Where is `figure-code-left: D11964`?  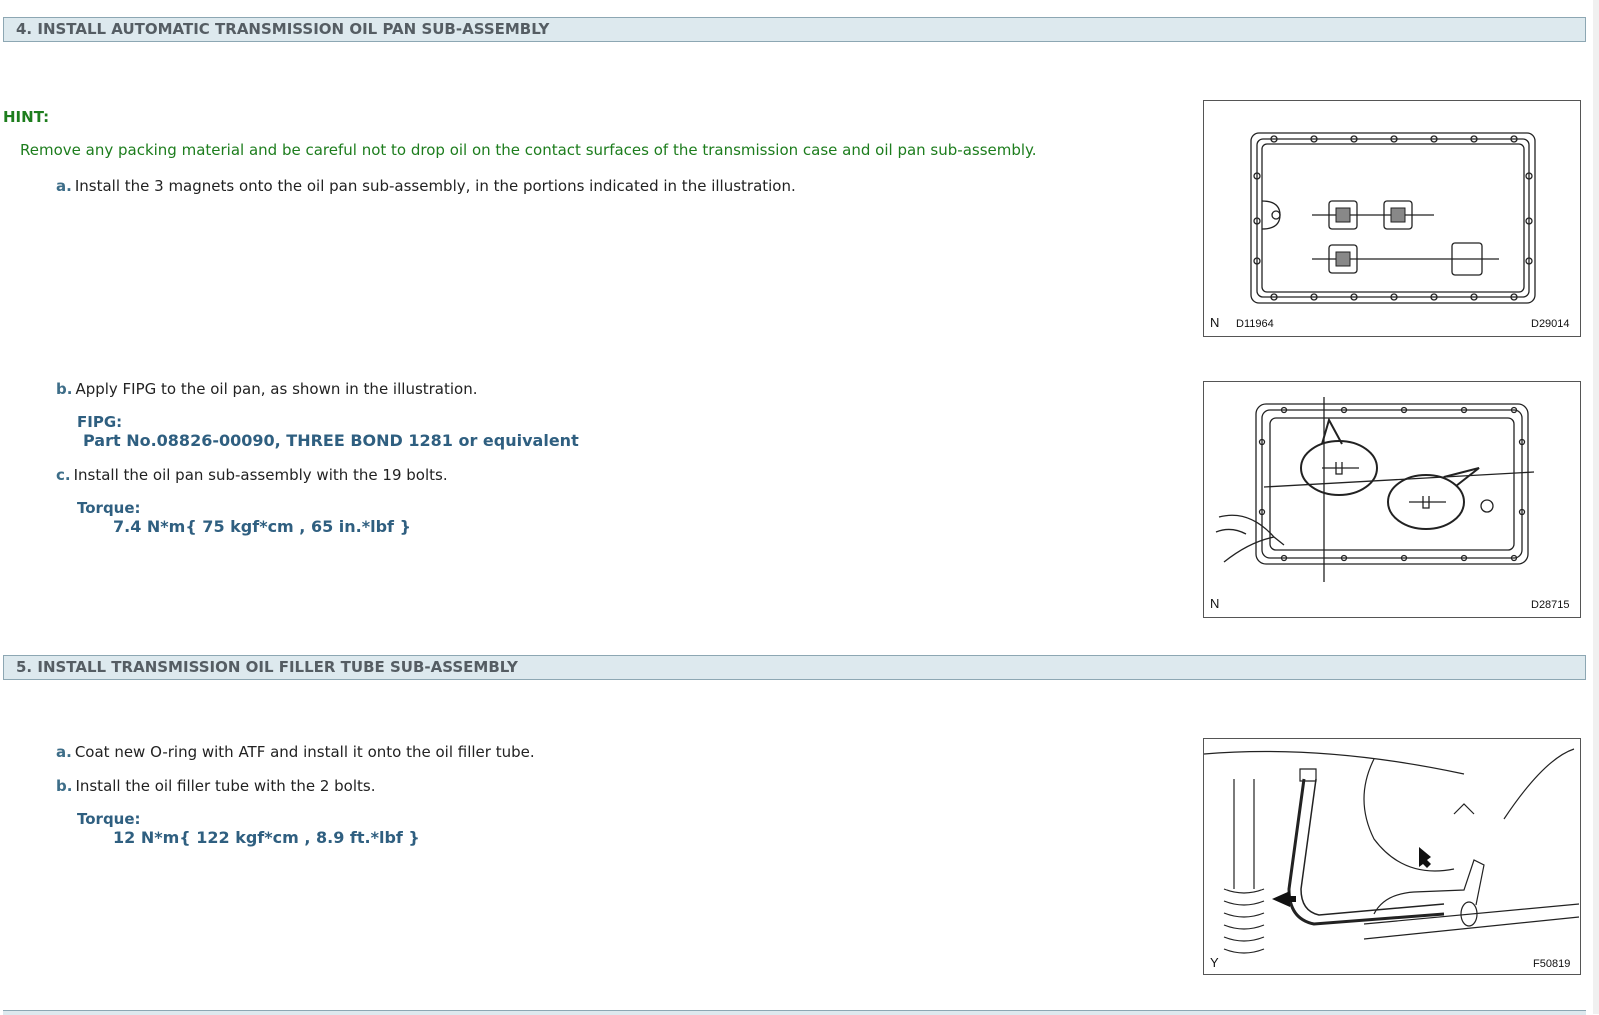
figure-code-left: D11964 is located at coordinates (1255, 324).